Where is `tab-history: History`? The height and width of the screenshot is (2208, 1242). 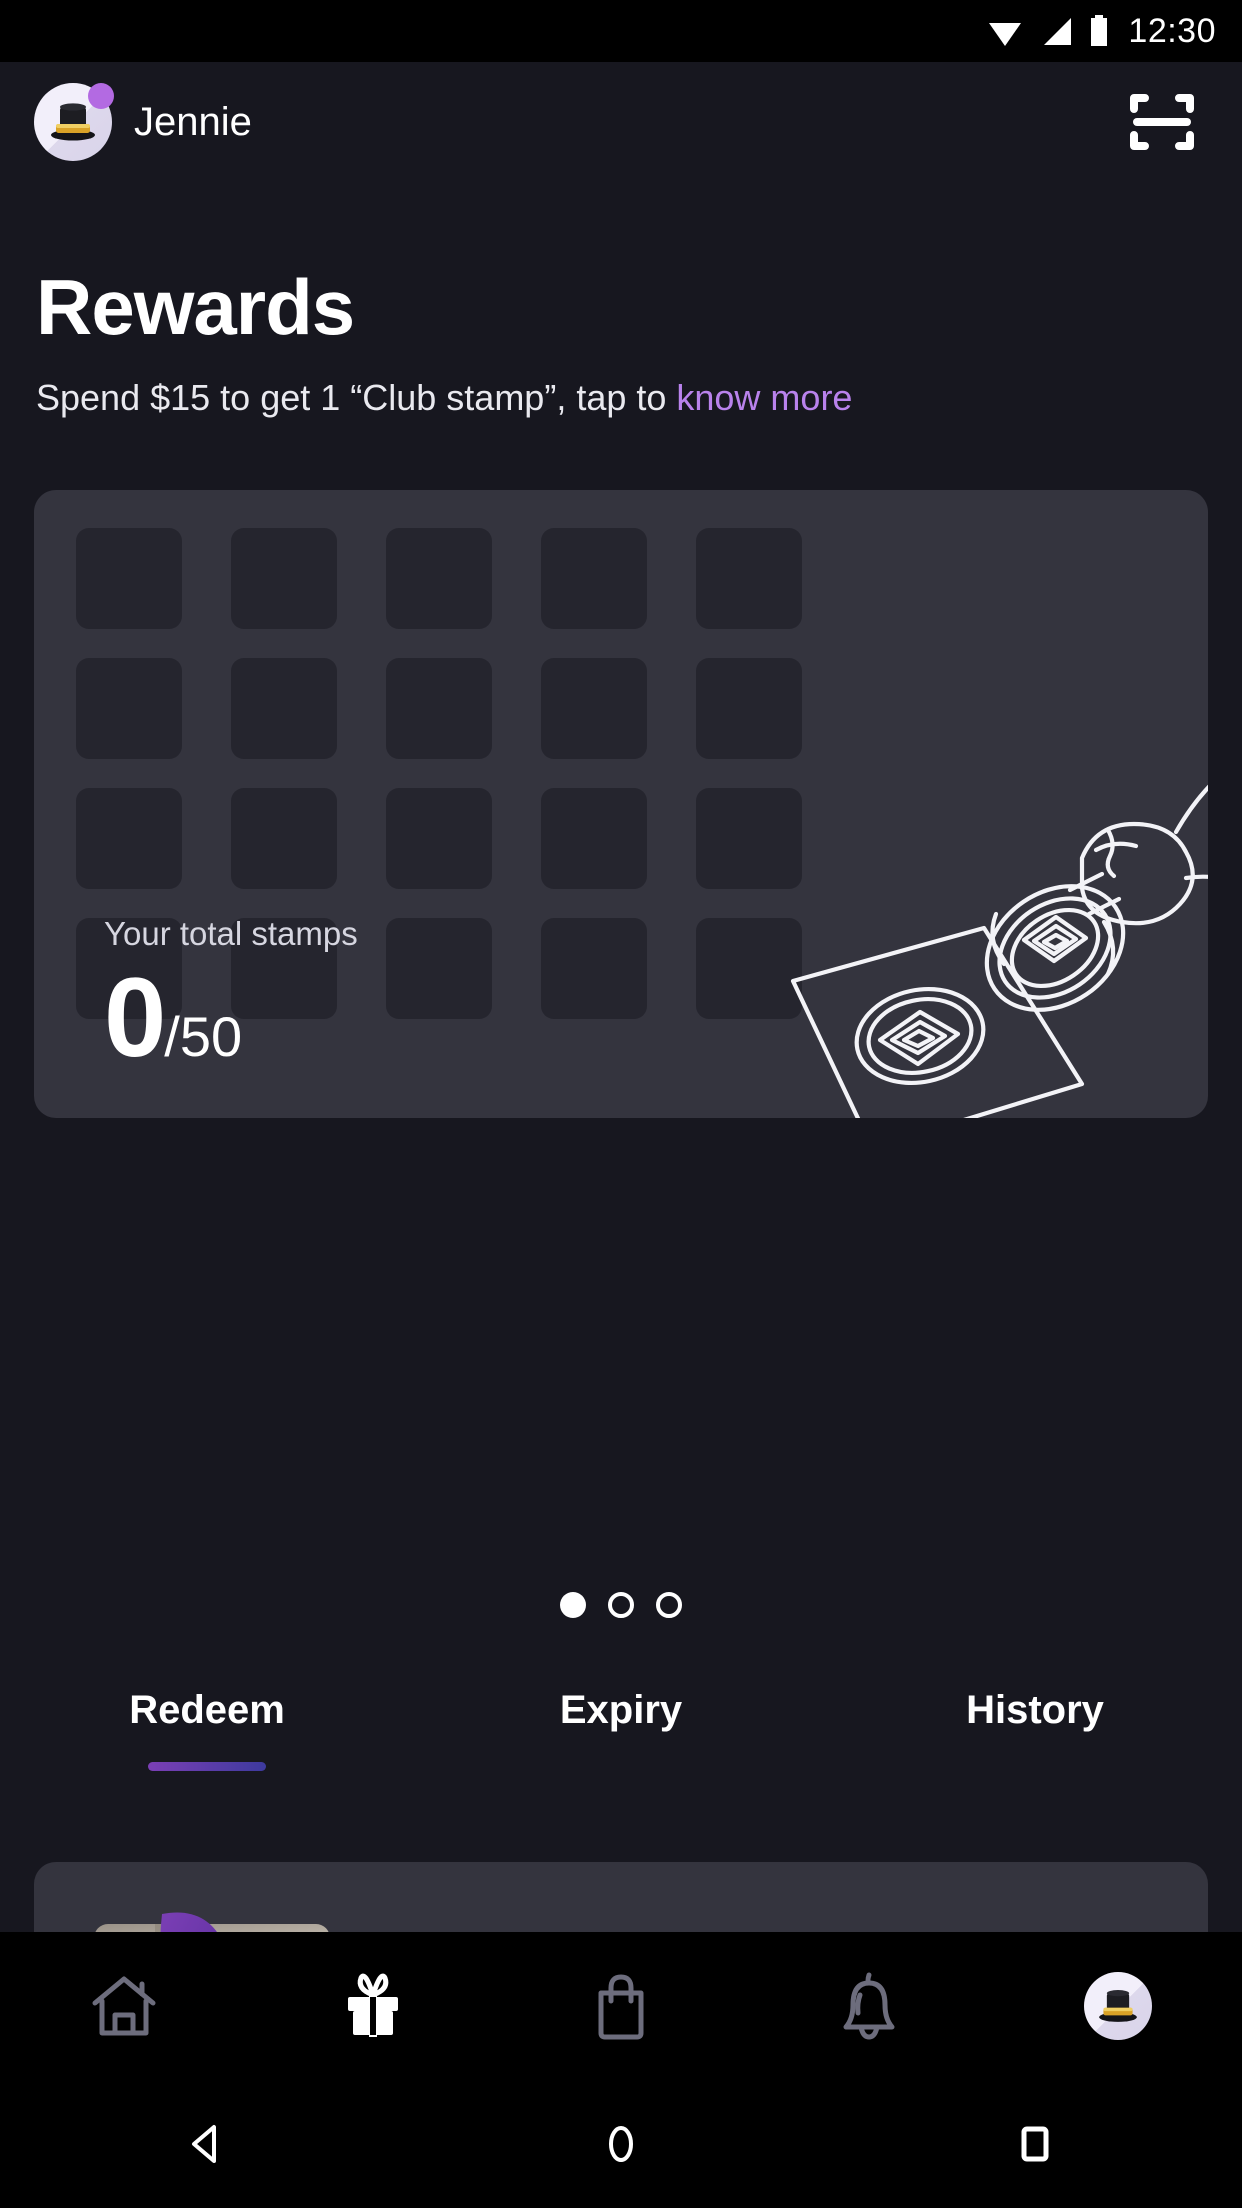 tab-history: History is located at coordinates (1035, 1730).